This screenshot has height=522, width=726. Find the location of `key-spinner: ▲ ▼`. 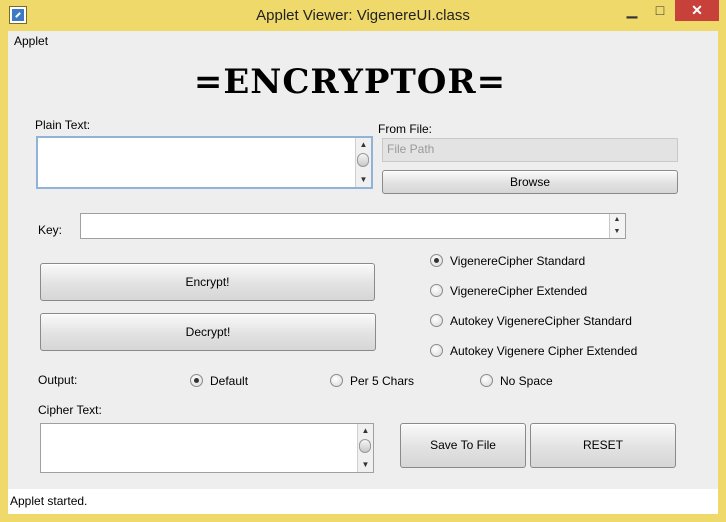

key-spinner: ▲ ▼ is located at coordinates (617, 226).